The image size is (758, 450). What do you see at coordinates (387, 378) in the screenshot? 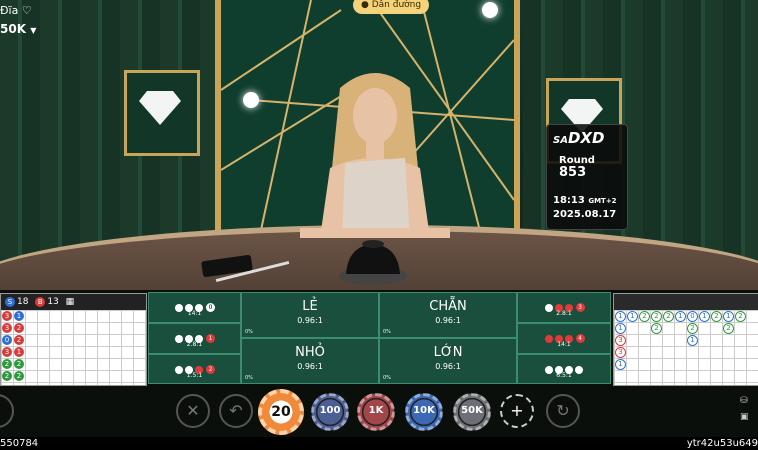
I see `bet-lon-percent: 0%` at bounding box center [387, 378].